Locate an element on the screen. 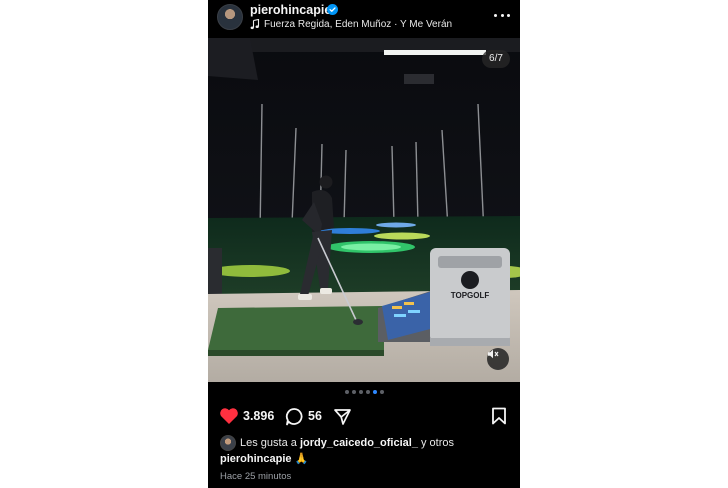 Image resolution: width=728 pixels, height=488 pixels. like-action: 3.896 is located at coordinates (246, 416).